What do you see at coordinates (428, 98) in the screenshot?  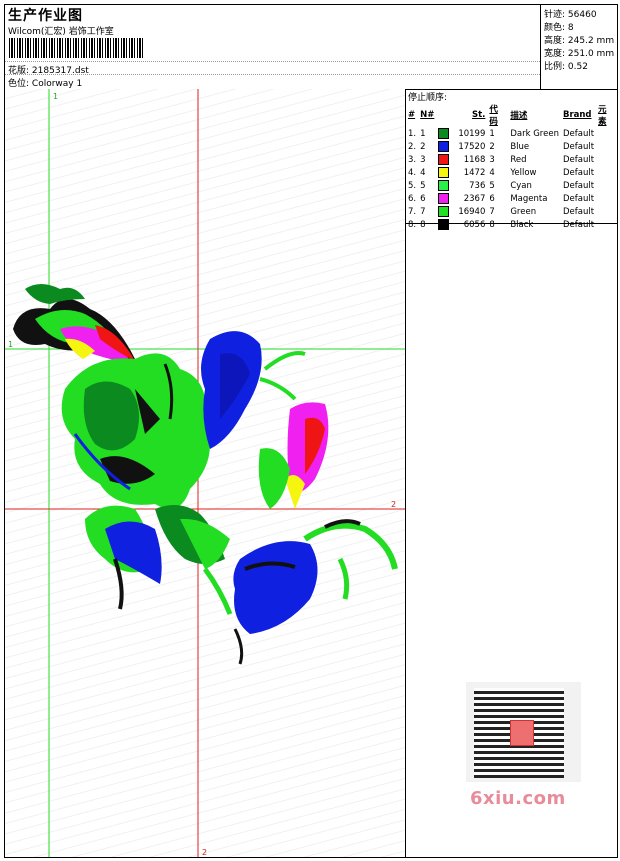 I see `stop-sequence-title: 停止顺序:` at bounding box center [428, 98].